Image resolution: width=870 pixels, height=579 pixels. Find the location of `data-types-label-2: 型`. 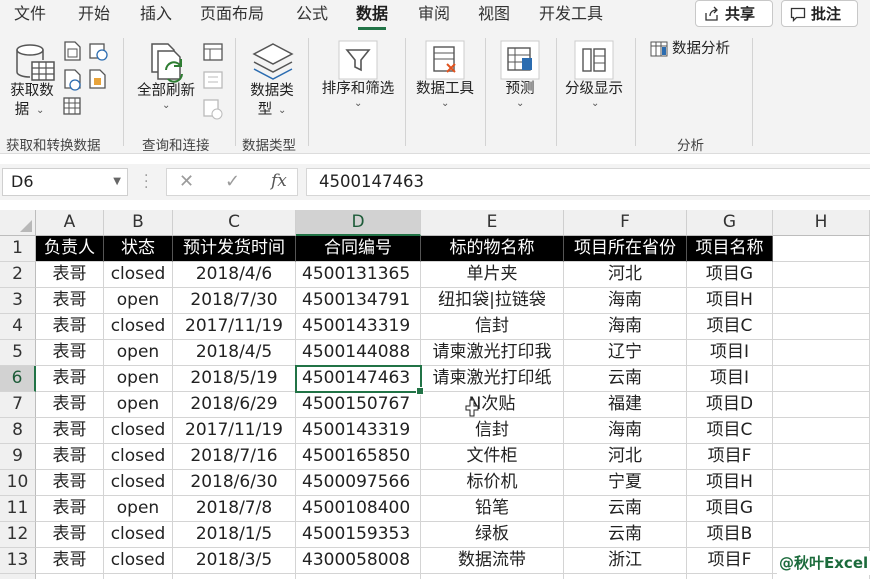

data-types-label-2: 型 is located at coordinates (265, 110).